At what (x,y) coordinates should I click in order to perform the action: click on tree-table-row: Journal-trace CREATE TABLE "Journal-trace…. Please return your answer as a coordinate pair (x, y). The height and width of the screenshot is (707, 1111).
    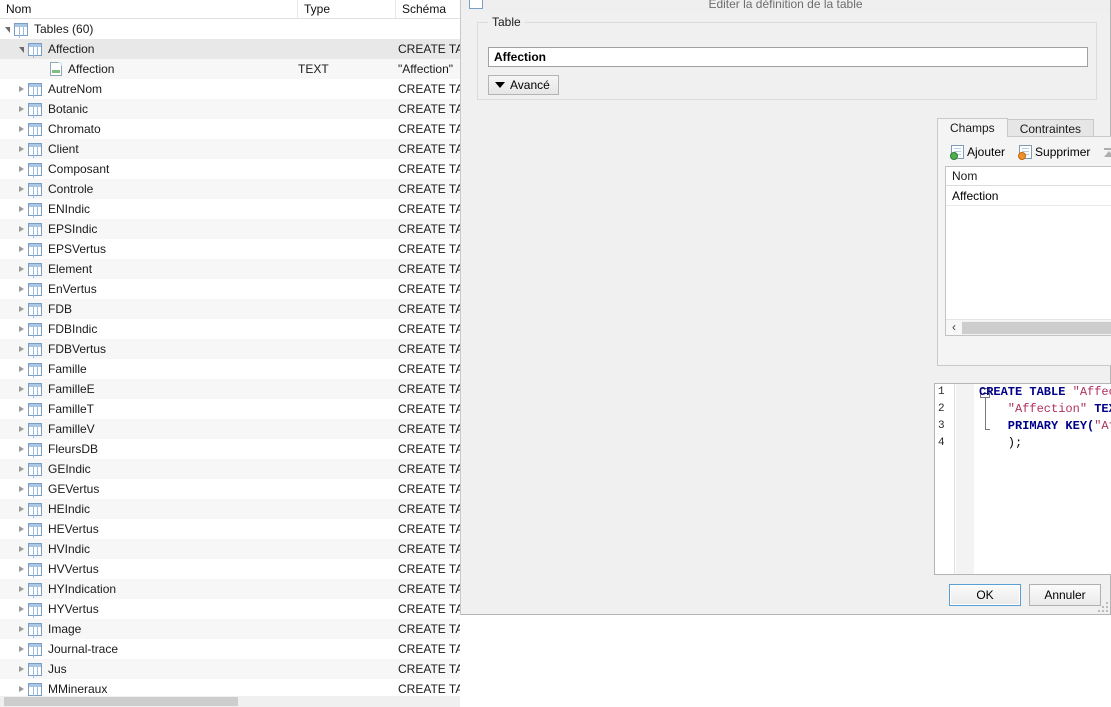
    Looking at the image, I should click on (230, 649).